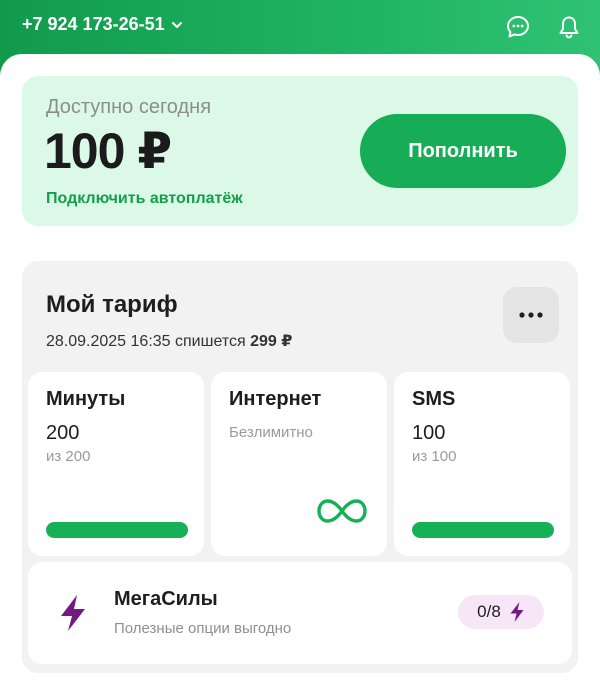  What do you see at coordinates (176, 24) in the screenshot?
I see `chevron-down-icon` at bounding box center [176, 24].